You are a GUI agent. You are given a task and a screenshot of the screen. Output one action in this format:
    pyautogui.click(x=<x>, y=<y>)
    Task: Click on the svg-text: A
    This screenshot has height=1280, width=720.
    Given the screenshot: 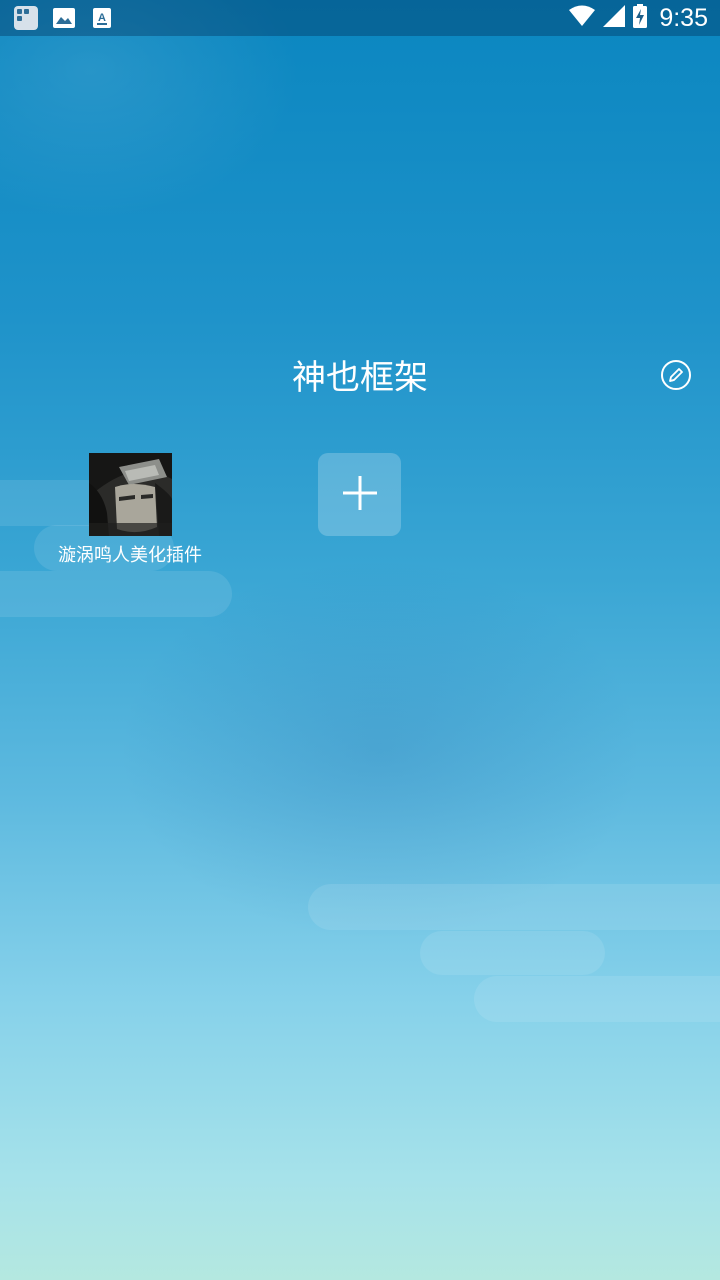 What is the action you would take?
    pyautogui.click(x=102, y=18)
    